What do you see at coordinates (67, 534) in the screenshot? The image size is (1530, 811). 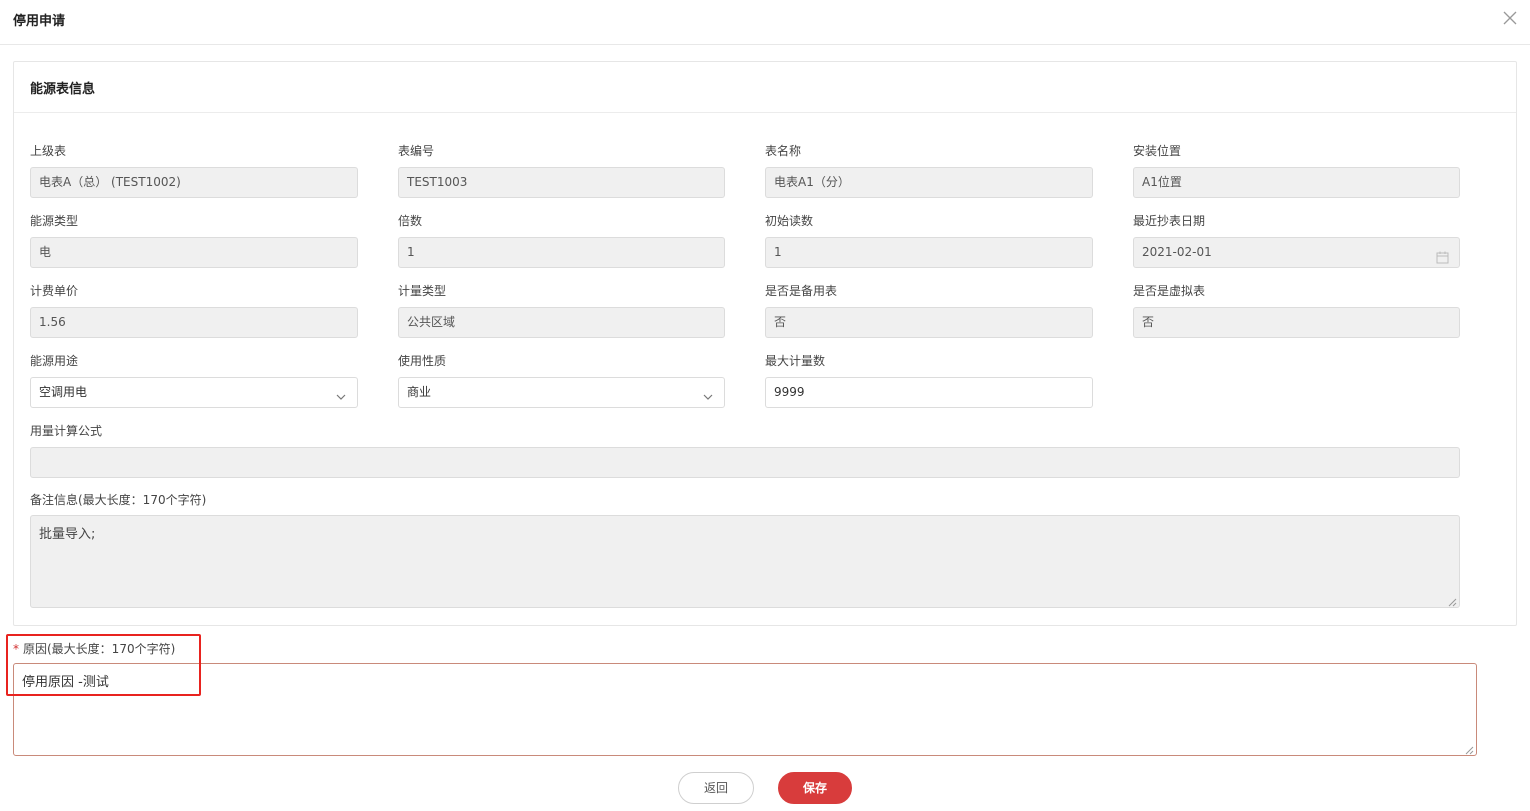 I see `remark-value: 批量导入;` at bounding box center [67, 534].